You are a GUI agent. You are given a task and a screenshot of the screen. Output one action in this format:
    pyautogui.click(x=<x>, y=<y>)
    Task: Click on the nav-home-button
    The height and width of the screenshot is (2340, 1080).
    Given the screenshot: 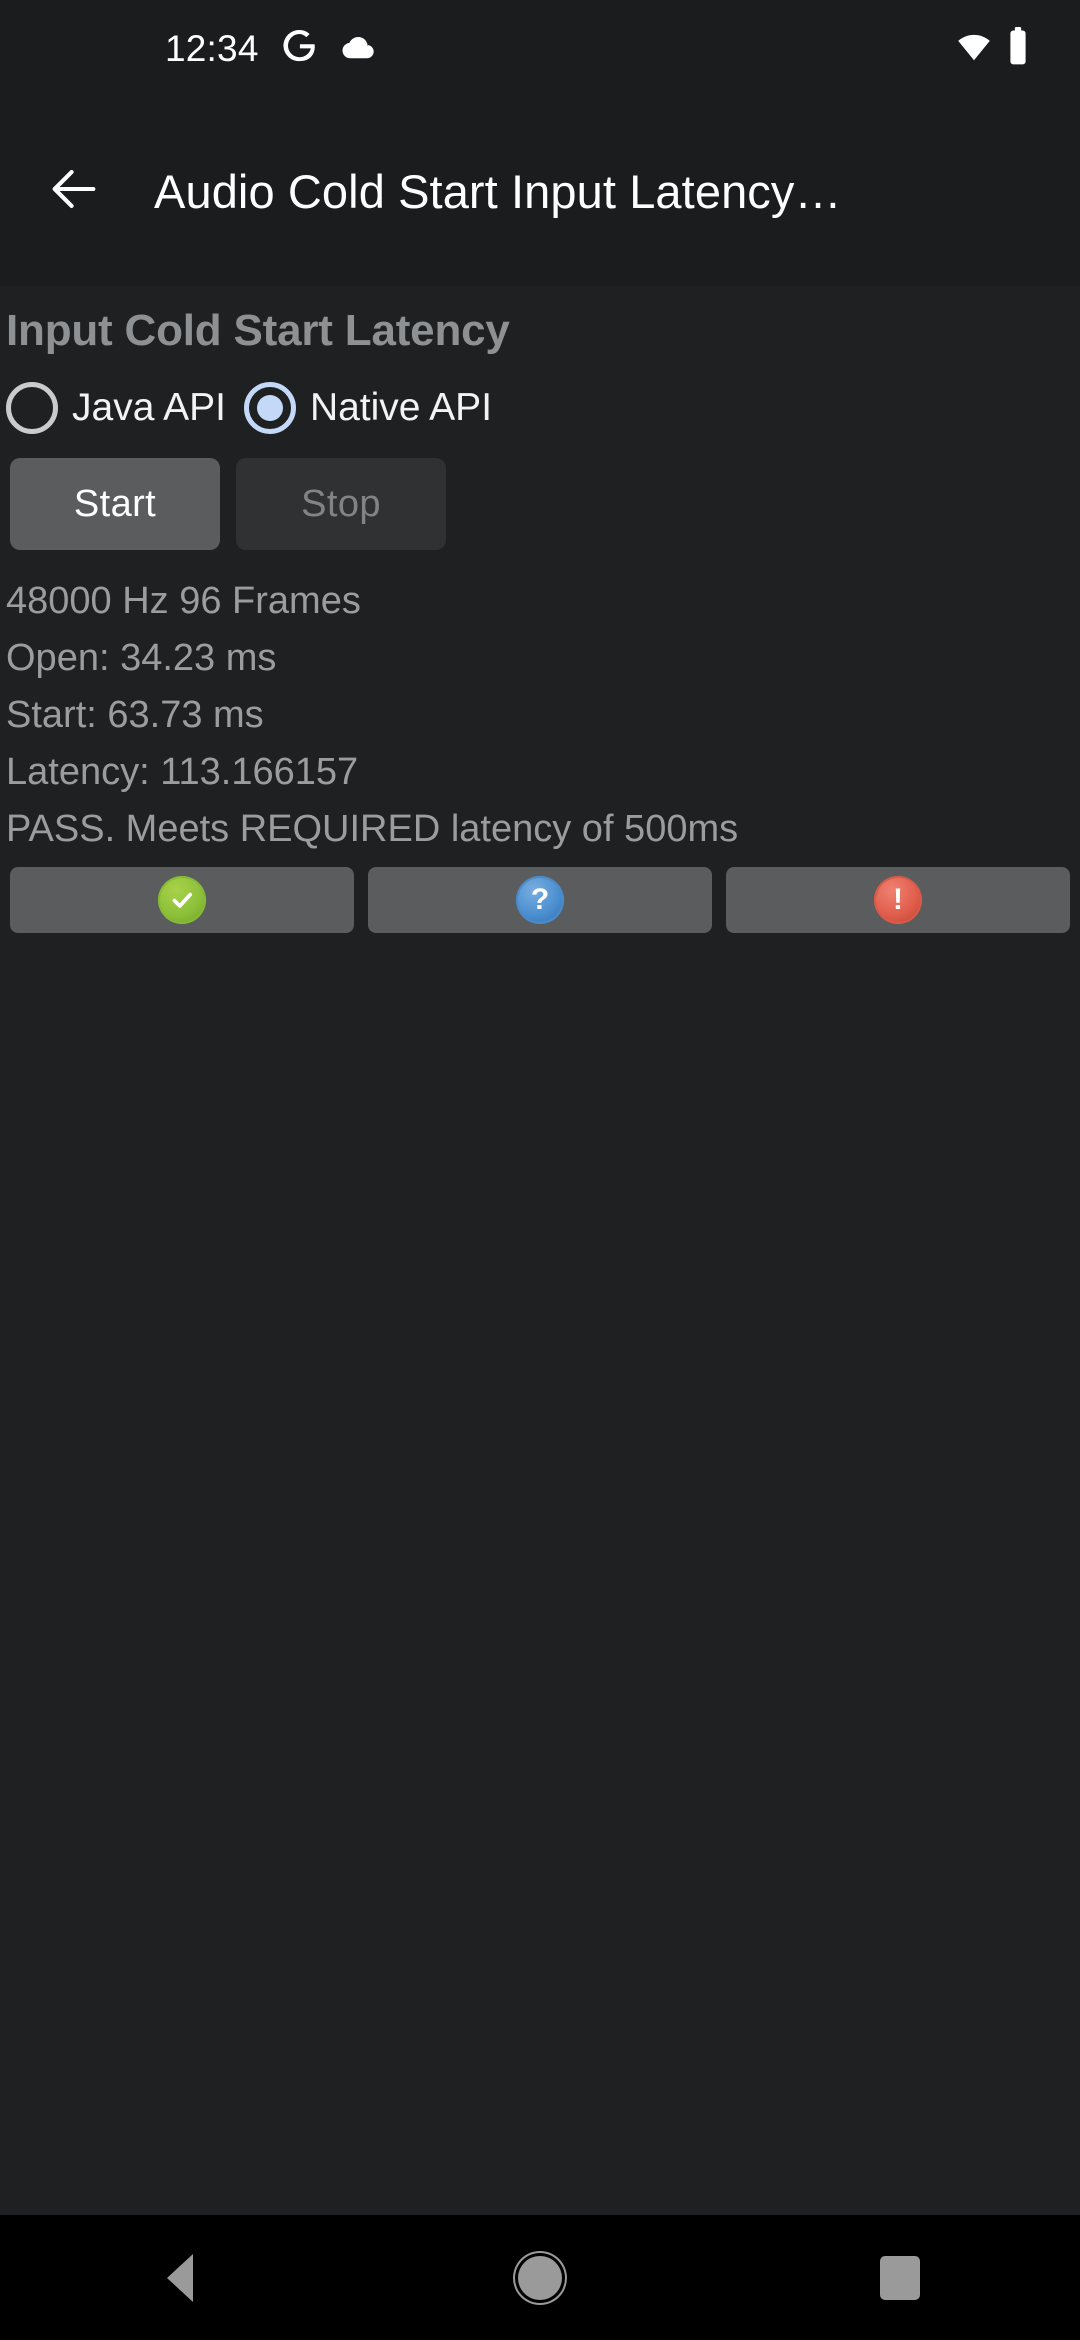 What is the action you would take?
    pyautogui.click(x=540, y=2277)
    